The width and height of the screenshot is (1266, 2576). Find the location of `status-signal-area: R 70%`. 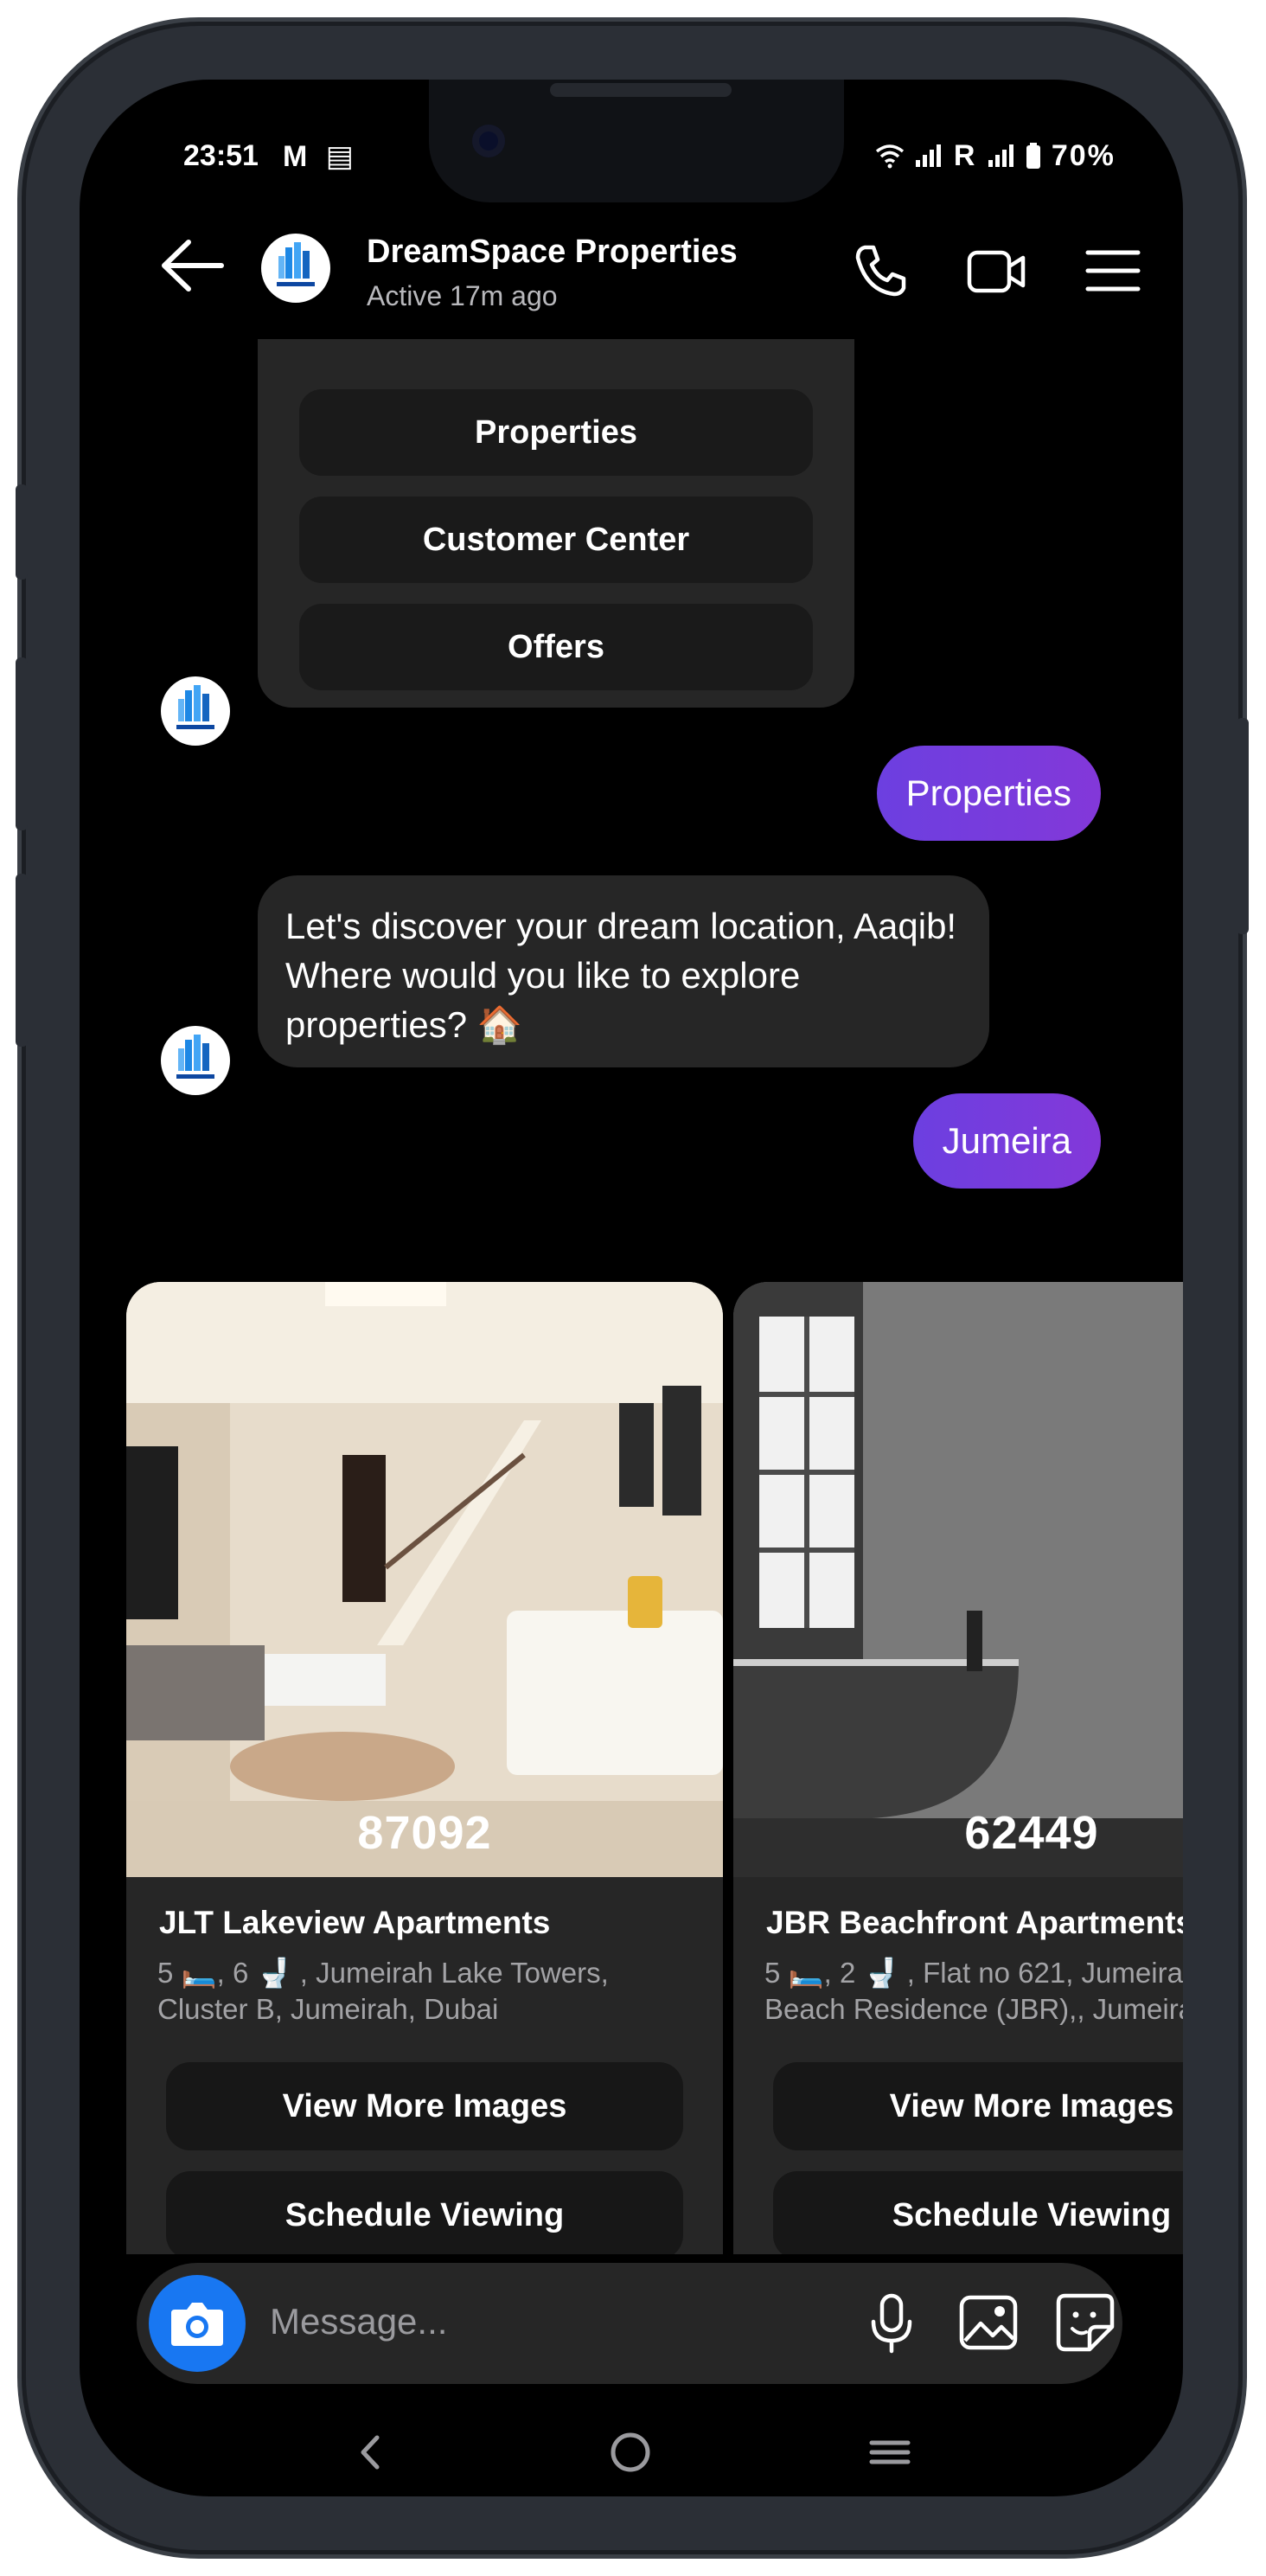

status-signal-area: R 70% is located at coordinates (996, 156).